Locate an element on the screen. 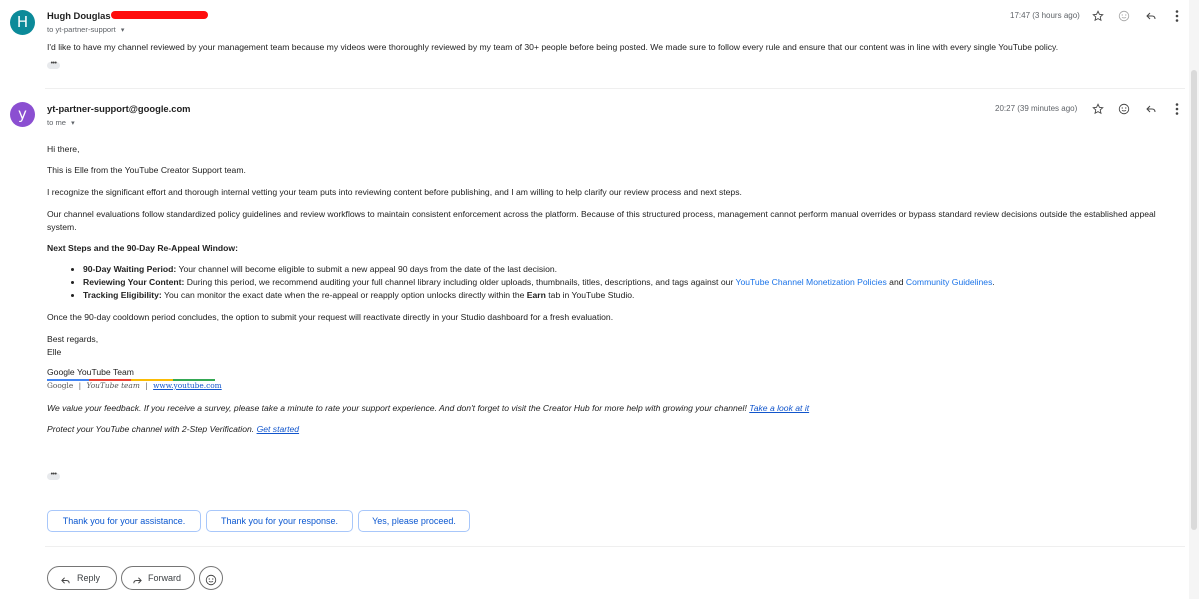 The height and width of the screenshot is (599, 1199). get-started-link: Get started is located at coordinates (278, 429).